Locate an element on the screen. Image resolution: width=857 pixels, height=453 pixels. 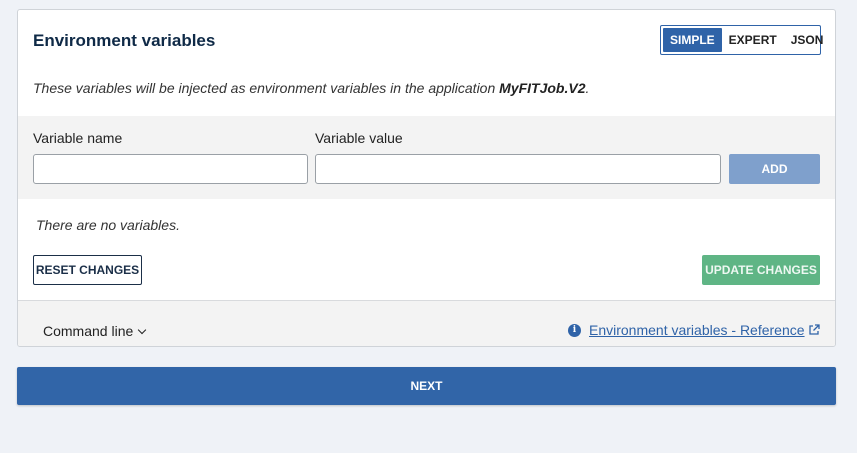
external-link-icon is located at coordinates (814, 329).